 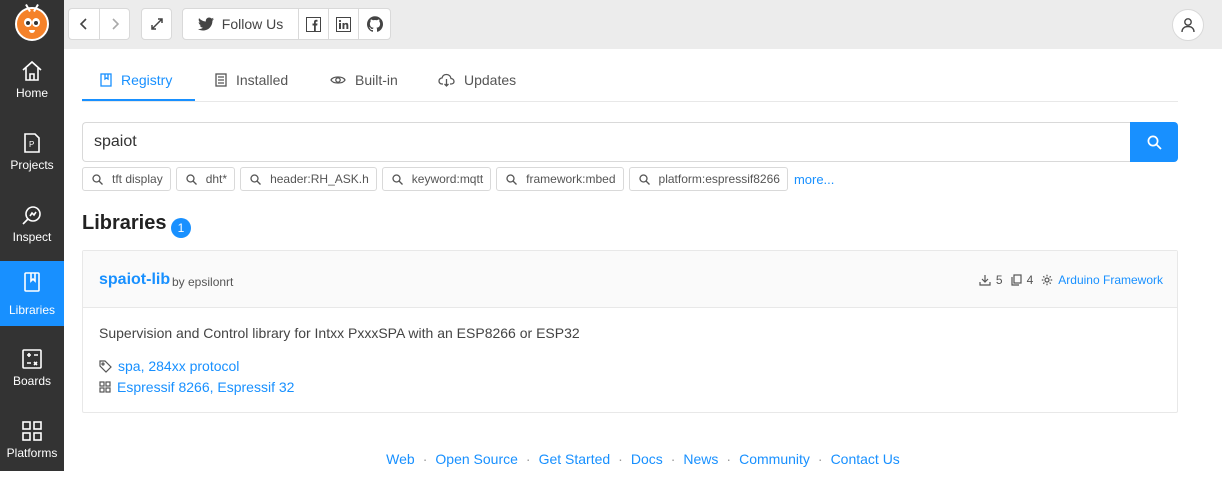 What do you see at coordinates (376, 80) in the screenshot?
I see `tab-label: Built-in` at bounding box center [376, 80].